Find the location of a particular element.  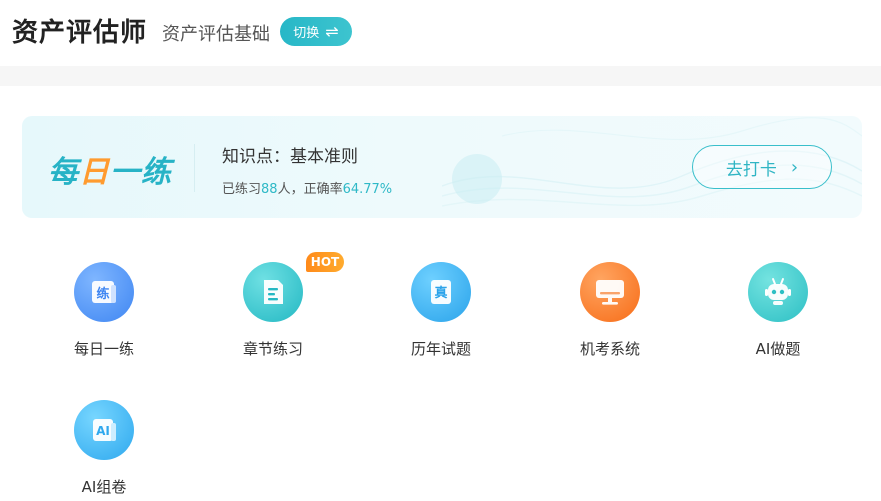

bubble-decoration is located at coordinates (477, 179).